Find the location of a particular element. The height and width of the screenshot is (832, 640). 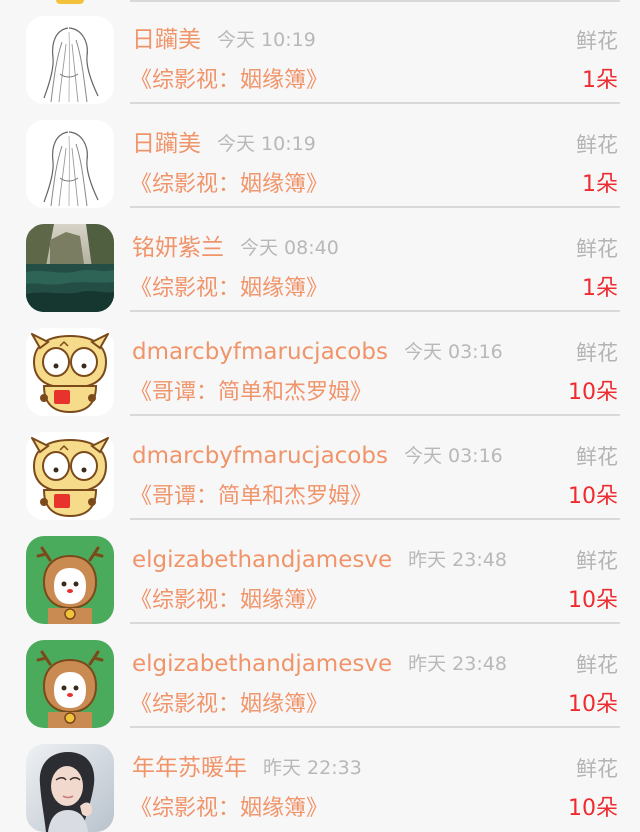

list-item: 铭妍紫兰 今天 08:40 鲜花 《综影视：姻缘簿》 1朵 is located at coordinates (320, 260).